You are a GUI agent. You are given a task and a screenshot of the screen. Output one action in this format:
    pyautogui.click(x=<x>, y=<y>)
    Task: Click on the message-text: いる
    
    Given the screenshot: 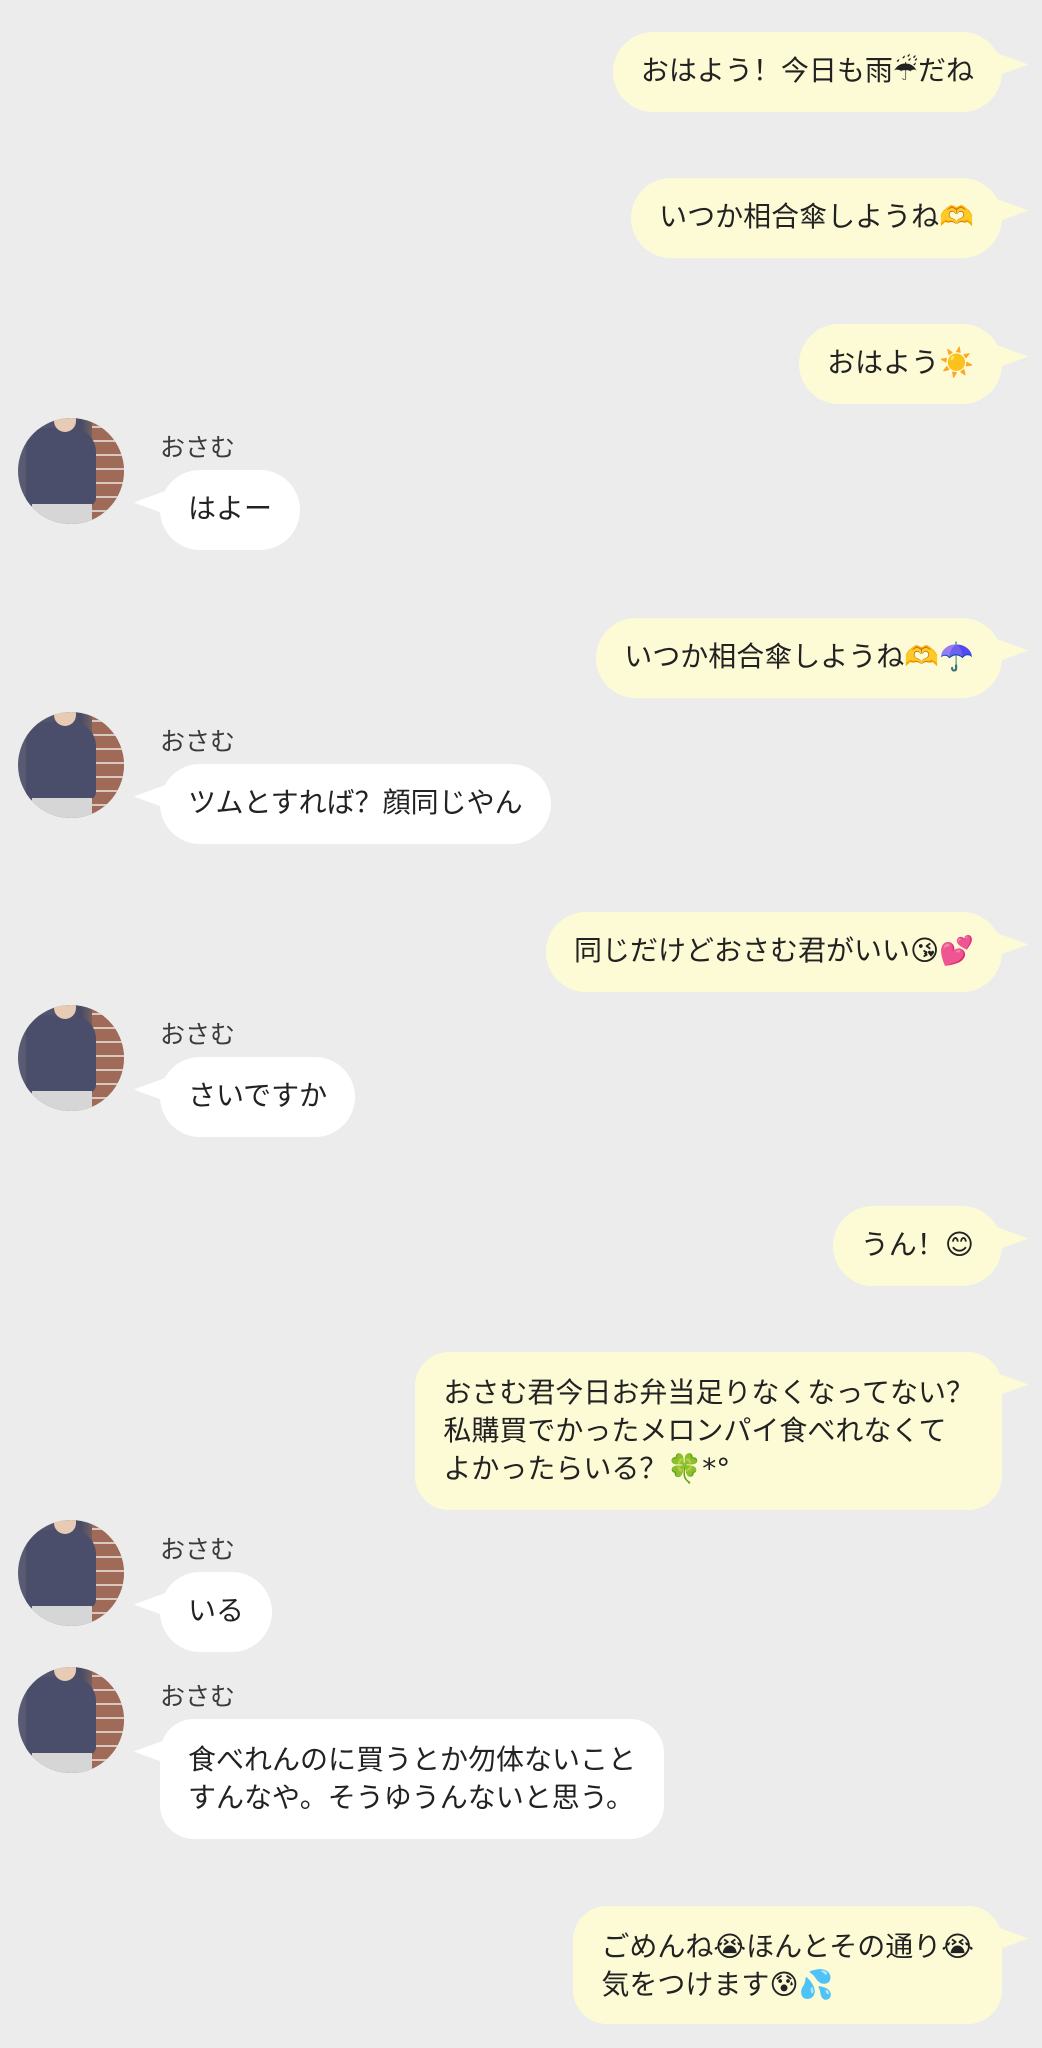 What is the action you would take?
    pyautogui.click(x=216, y=1610)
    